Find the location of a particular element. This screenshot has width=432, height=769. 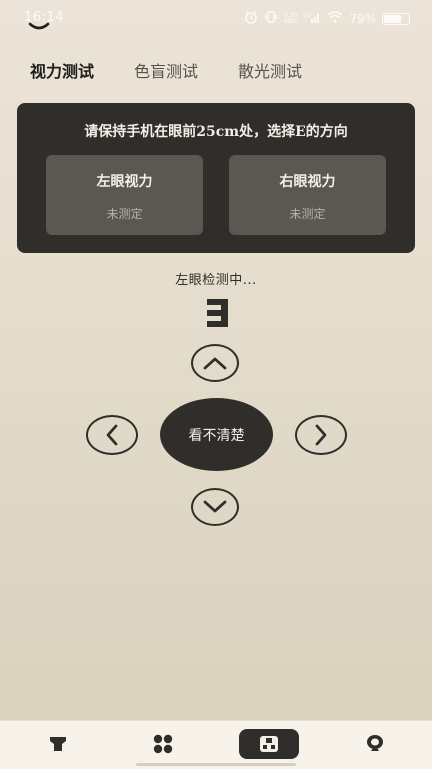

nav-mirror is located at coordinates (375, 744).